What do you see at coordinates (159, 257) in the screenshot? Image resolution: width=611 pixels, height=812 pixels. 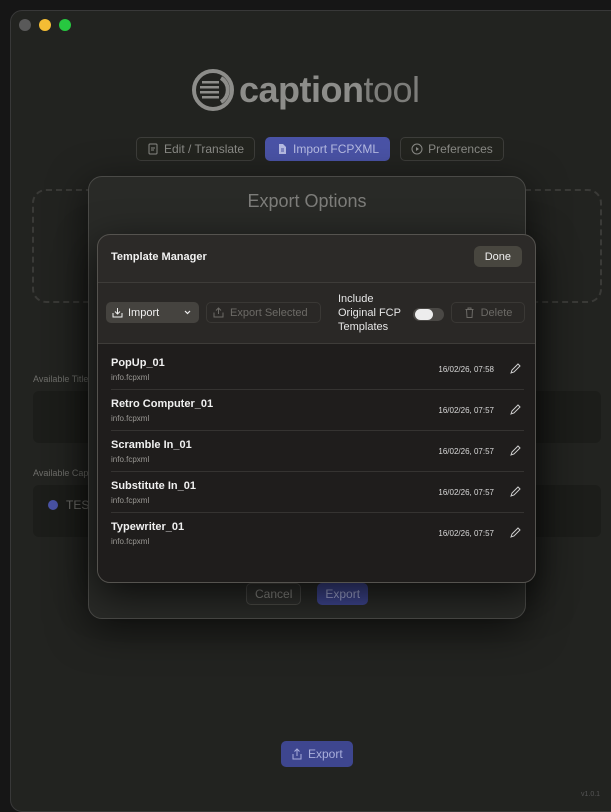 I see `template-manager-title: Template Manager` at bounding box center [159, 257].